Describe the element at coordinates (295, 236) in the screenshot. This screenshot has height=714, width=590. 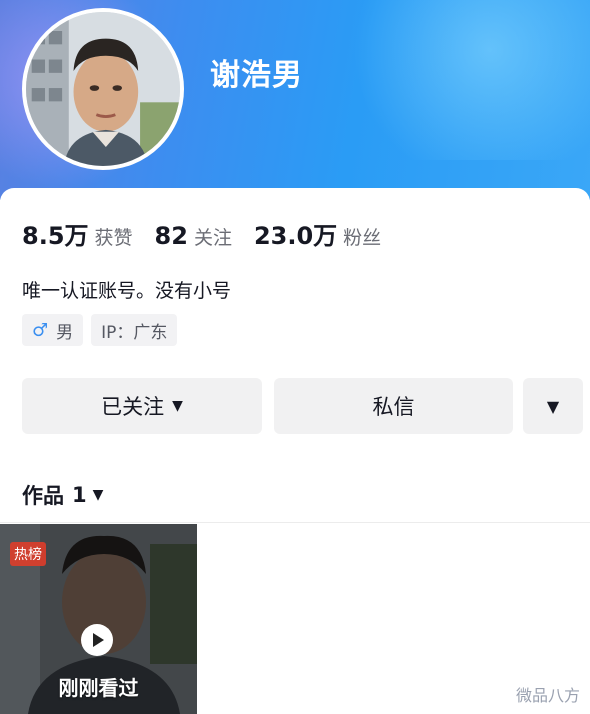
I see `stat-followers-count: 23.0万` at that location.